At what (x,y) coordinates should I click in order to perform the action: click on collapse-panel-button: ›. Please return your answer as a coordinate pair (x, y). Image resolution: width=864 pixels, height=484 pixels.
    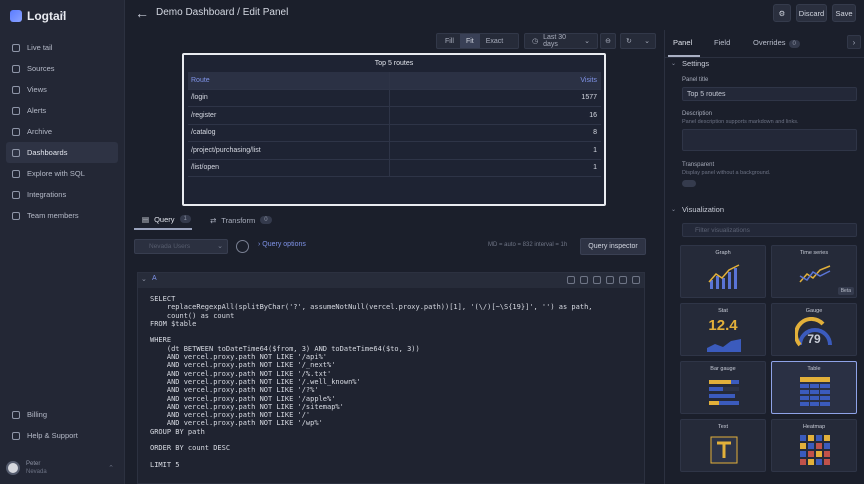
    Looking at the image, I should click on (854, 42).